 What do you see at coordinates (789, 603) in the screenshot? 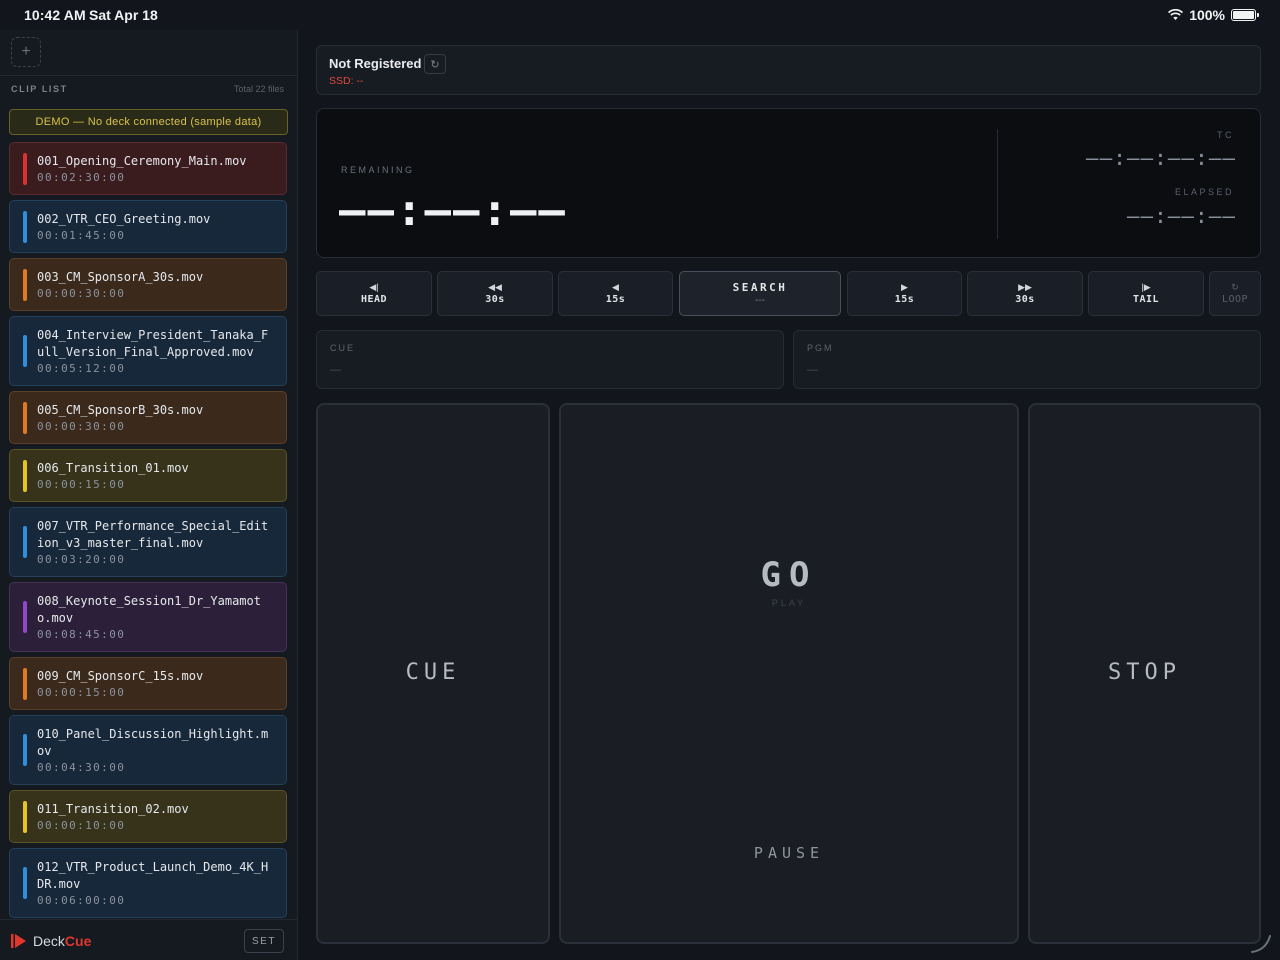
I see `play-sublabel: PLAY` at bounding box center [789, 603].